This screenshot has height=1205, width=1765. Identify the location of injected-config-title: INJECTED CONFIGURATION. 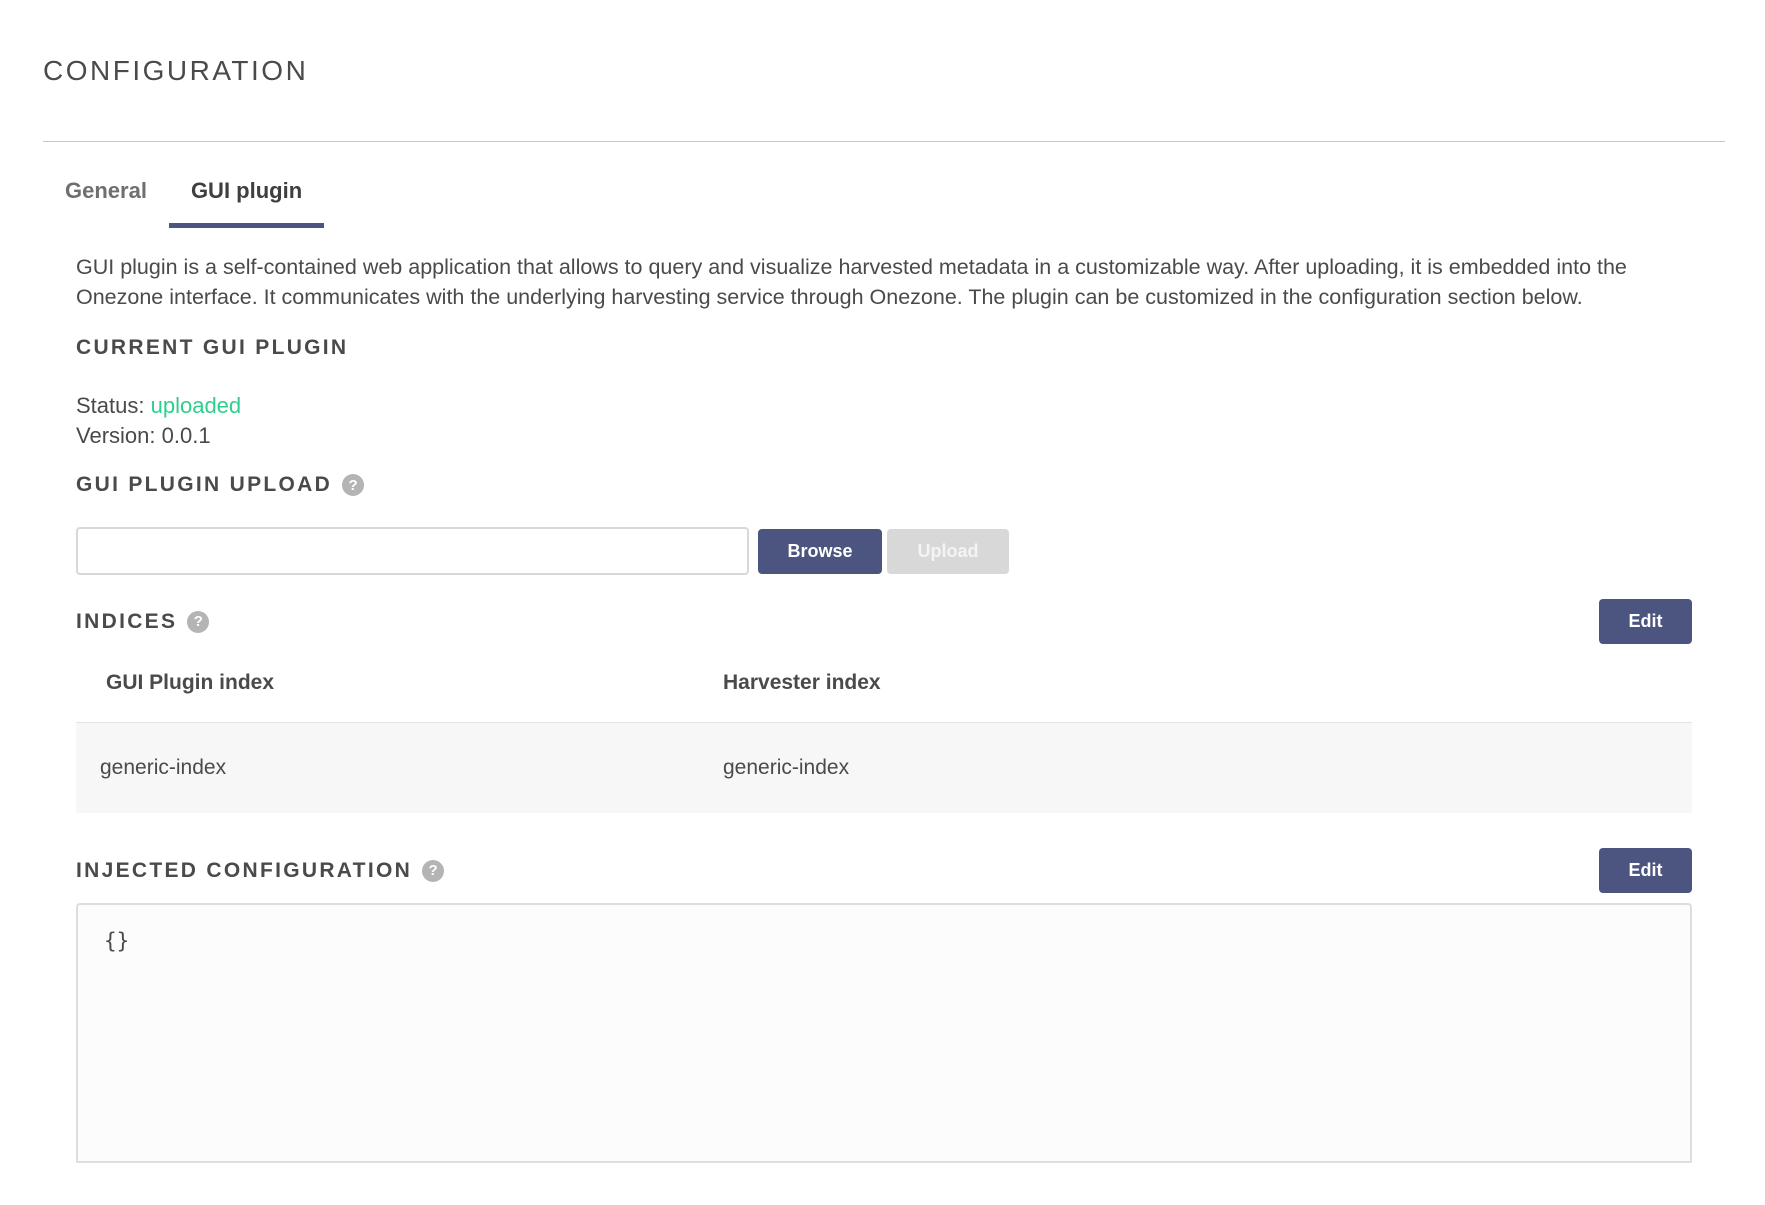
(244, 870).